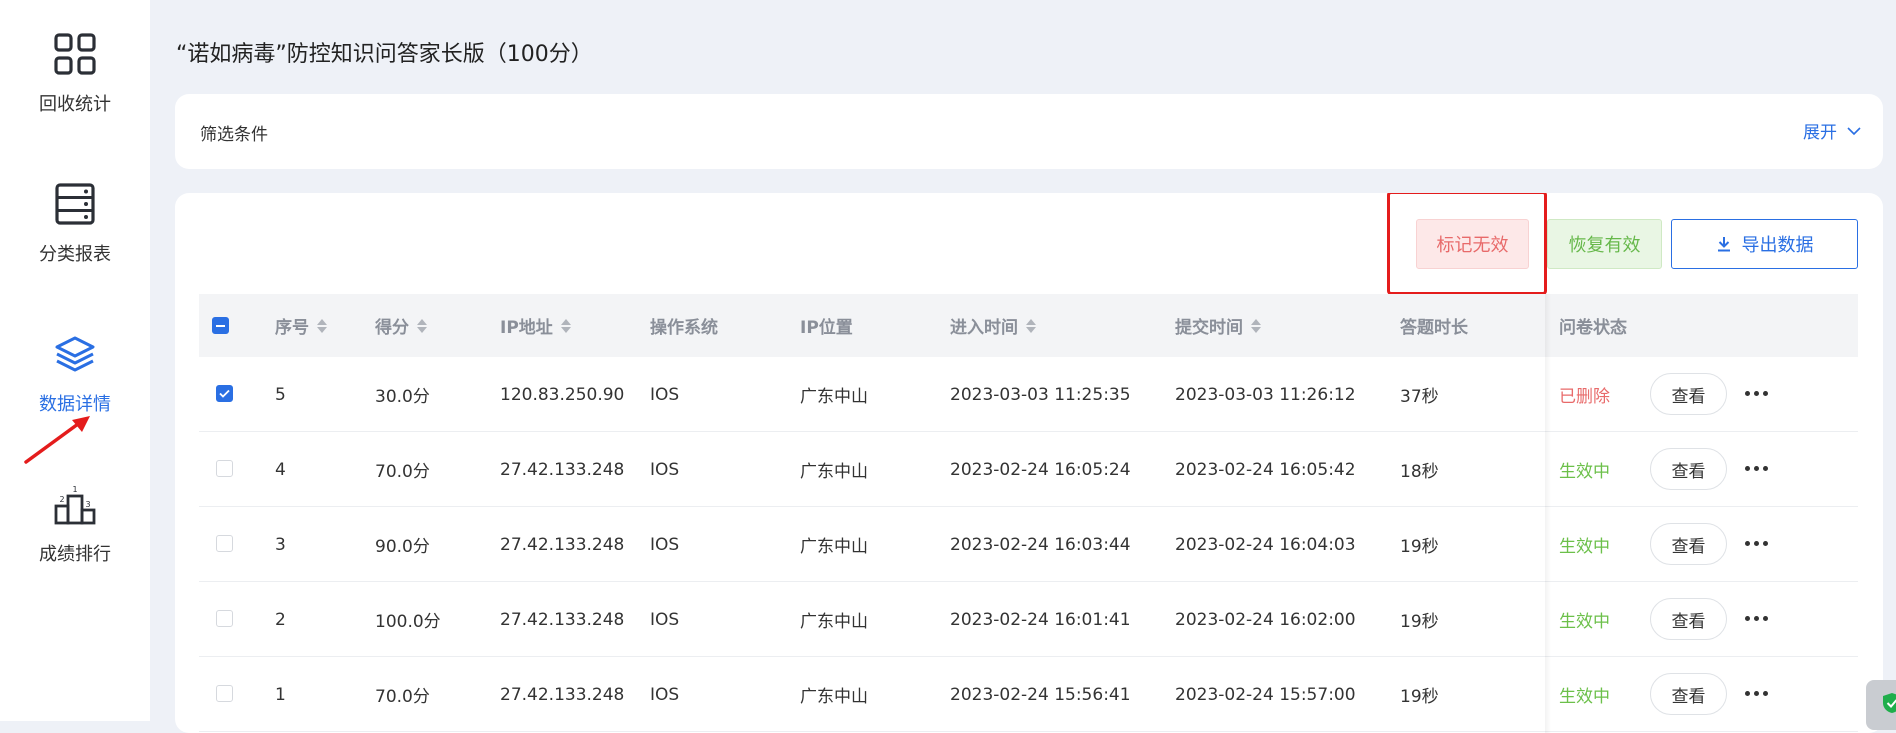 This screenshot has height=733, width=1896. I want to click on column-header-index: 序号, so click(301, 325).